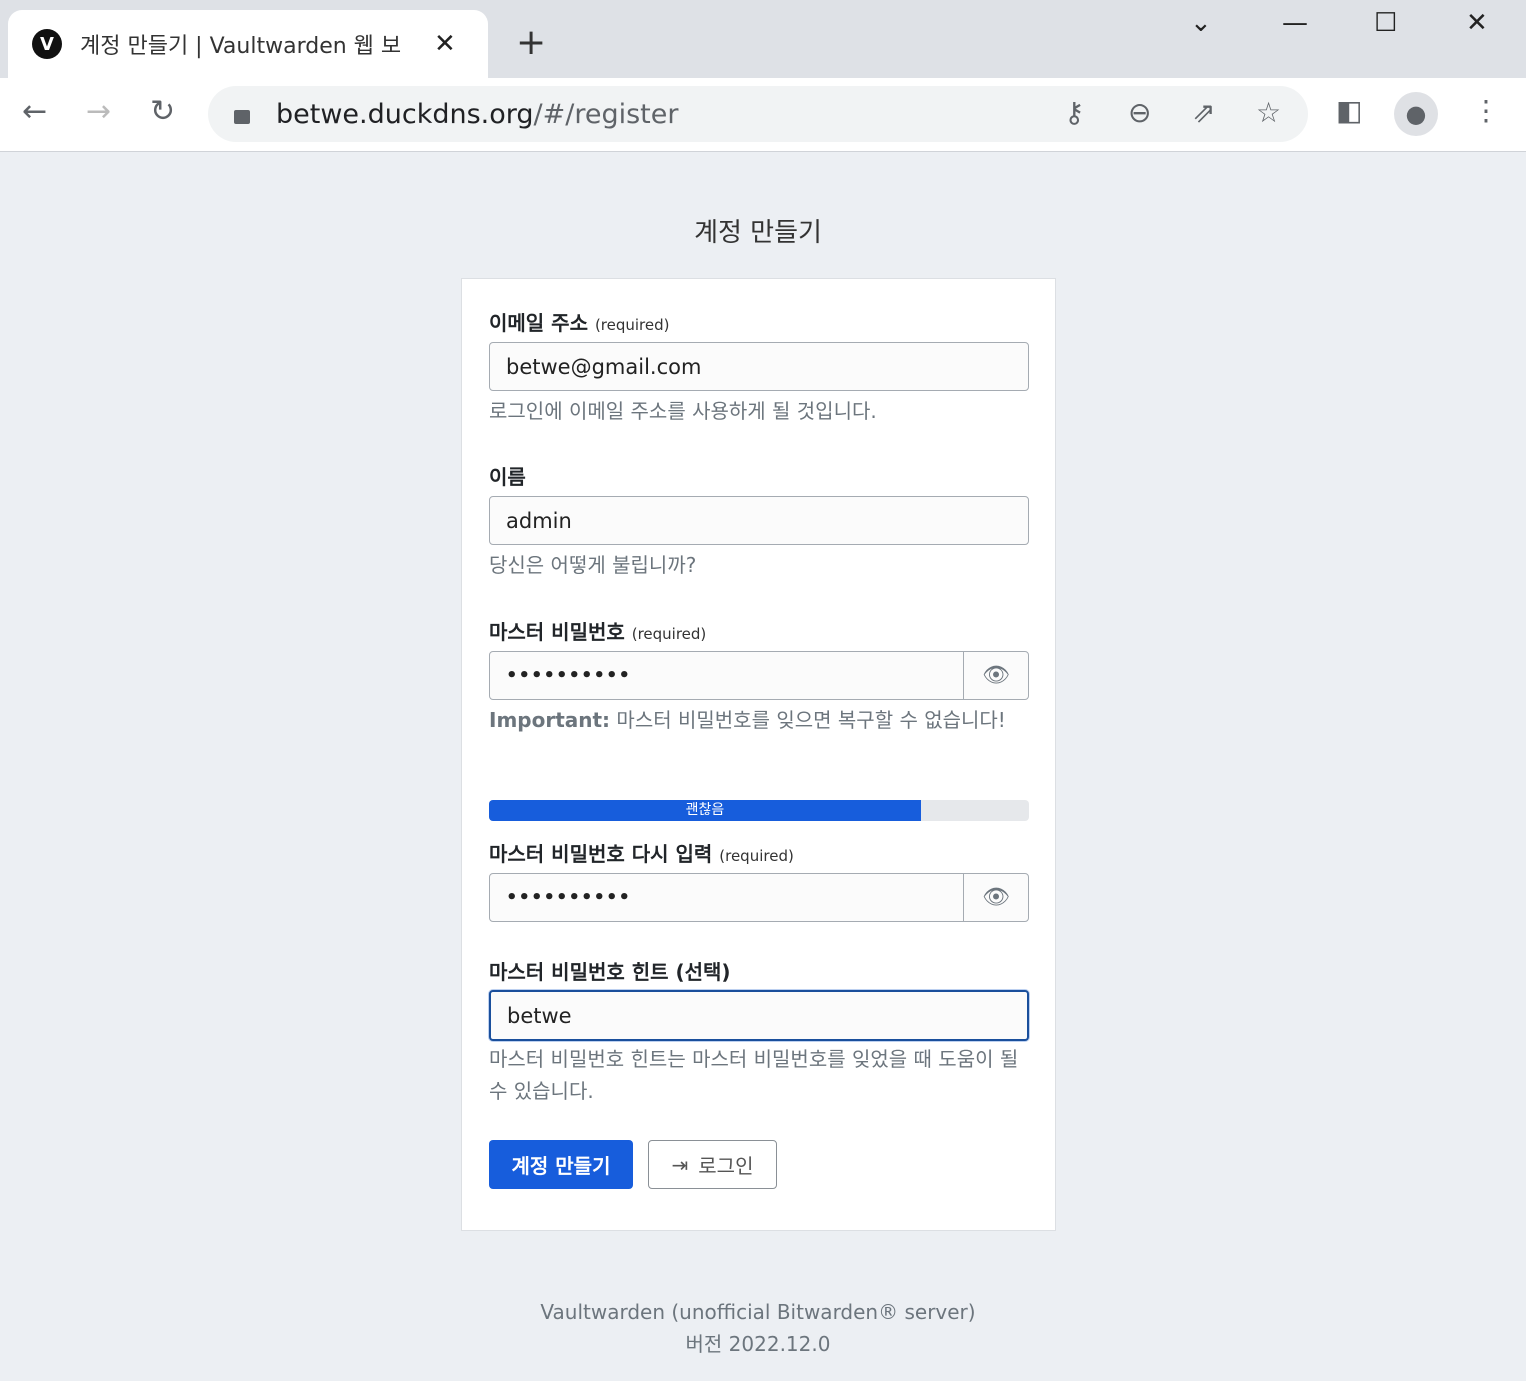 The image size is (1526, 1381). What do you see at coordinates (759, 520) in the screenshot?
I see `name-field: admin` at bounding box center [759, 520].